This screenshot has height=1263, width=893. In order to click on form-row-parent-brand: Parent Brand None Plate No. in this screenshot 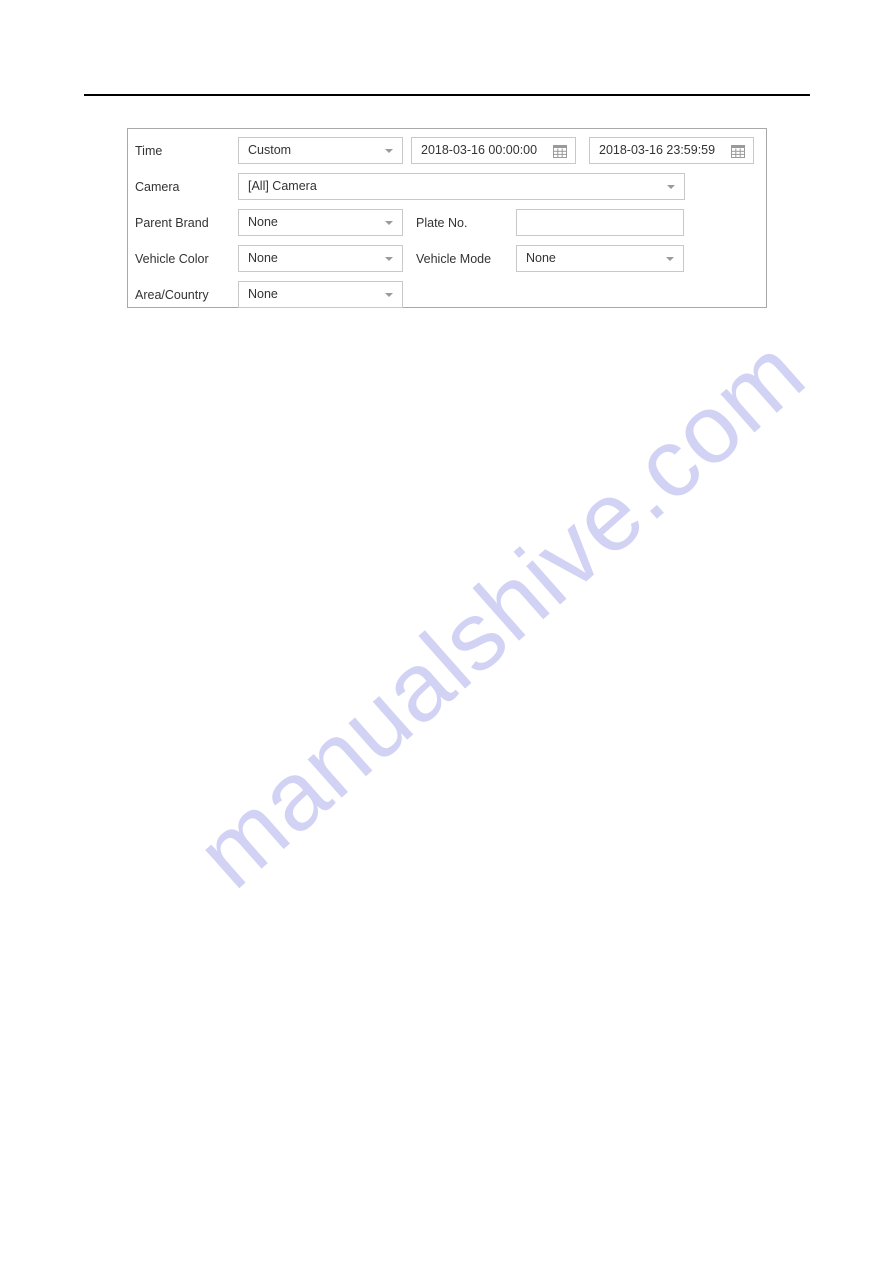, I will do `click(447, 223)`.